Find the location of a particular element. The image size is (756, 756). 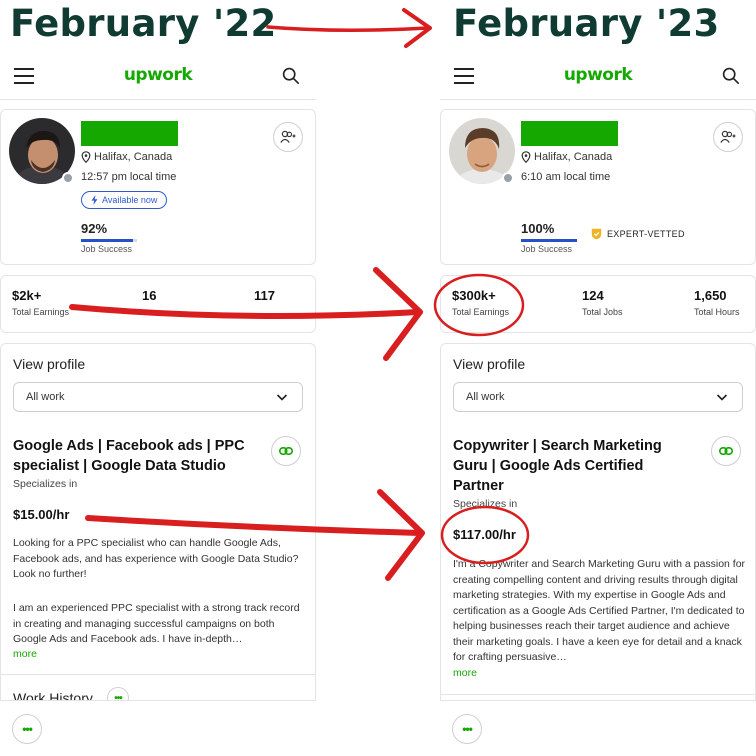

arrowhead-earnings is located at coordinates (398, 314).